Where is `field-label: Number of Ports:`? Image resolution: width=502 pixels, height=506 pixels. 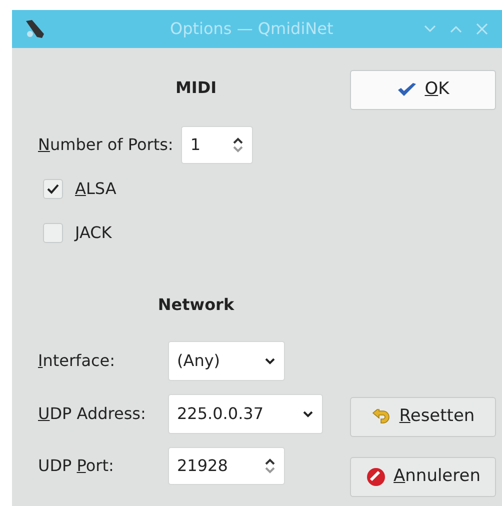
field-label: Number of Ports: is located at coordinates (106, 145).